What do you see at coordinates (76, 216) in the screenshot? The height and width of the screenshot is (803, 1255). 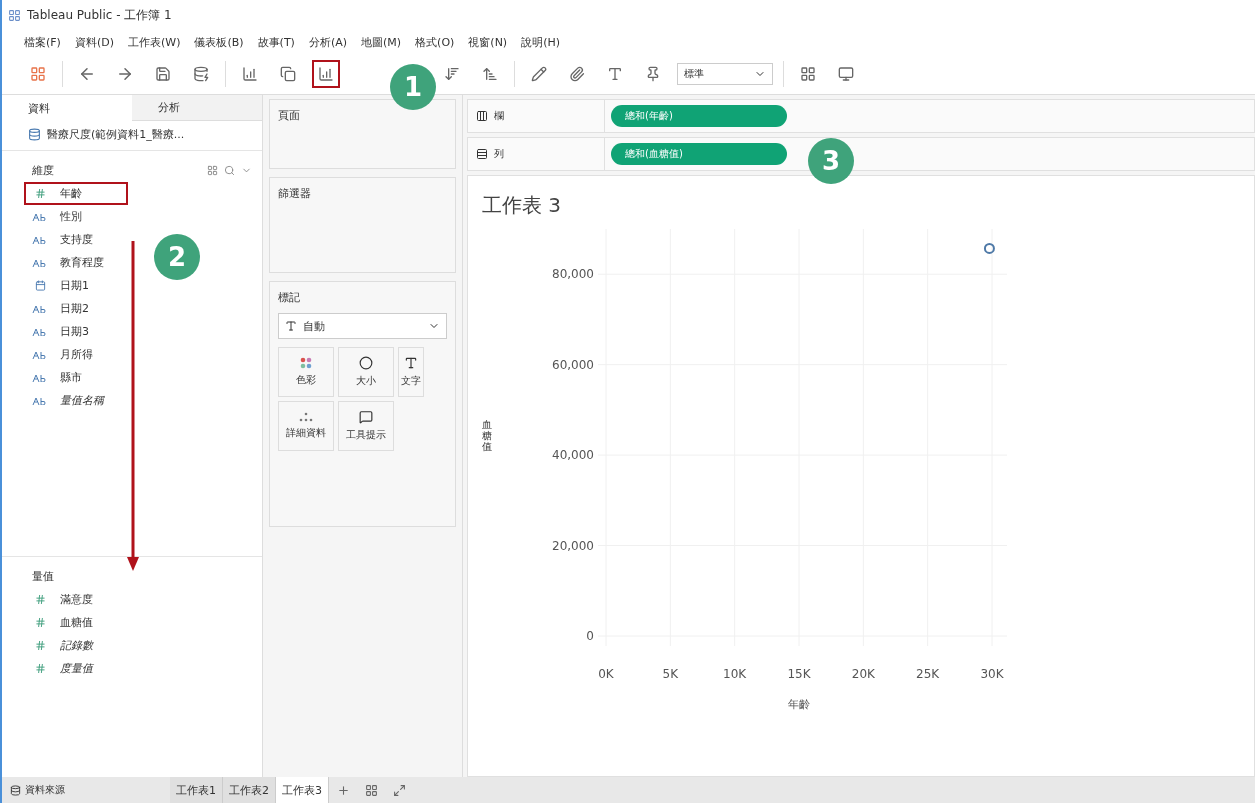 I see `field-item: 性別` at bounding box center [76, 216].